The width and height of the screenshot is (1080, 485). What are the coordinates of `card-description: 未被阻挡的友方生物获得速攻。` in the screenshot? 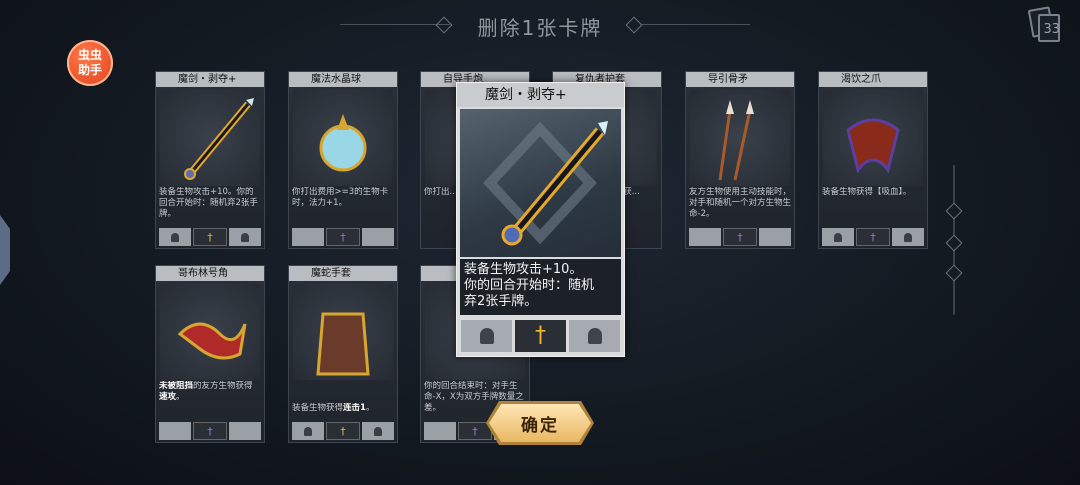 It's located at (210, 402).